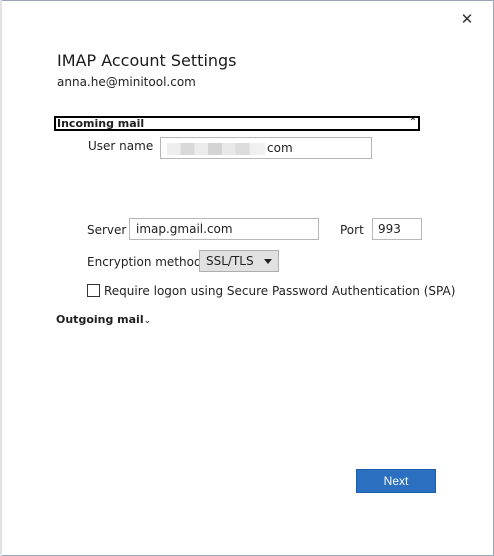 The image size is (494, 556). Describe the element at coordinates (352, 230) in the screenshot. I see `port-label: Port` at that location.